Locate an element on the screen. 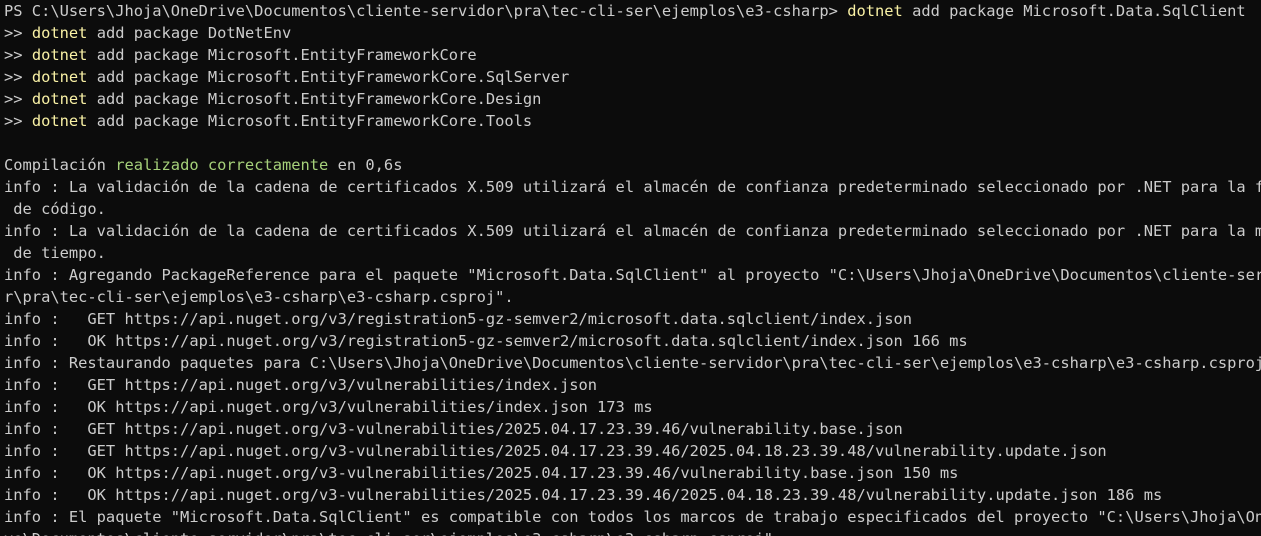  terminal-line: de código. is located at coordinates (632, 209).